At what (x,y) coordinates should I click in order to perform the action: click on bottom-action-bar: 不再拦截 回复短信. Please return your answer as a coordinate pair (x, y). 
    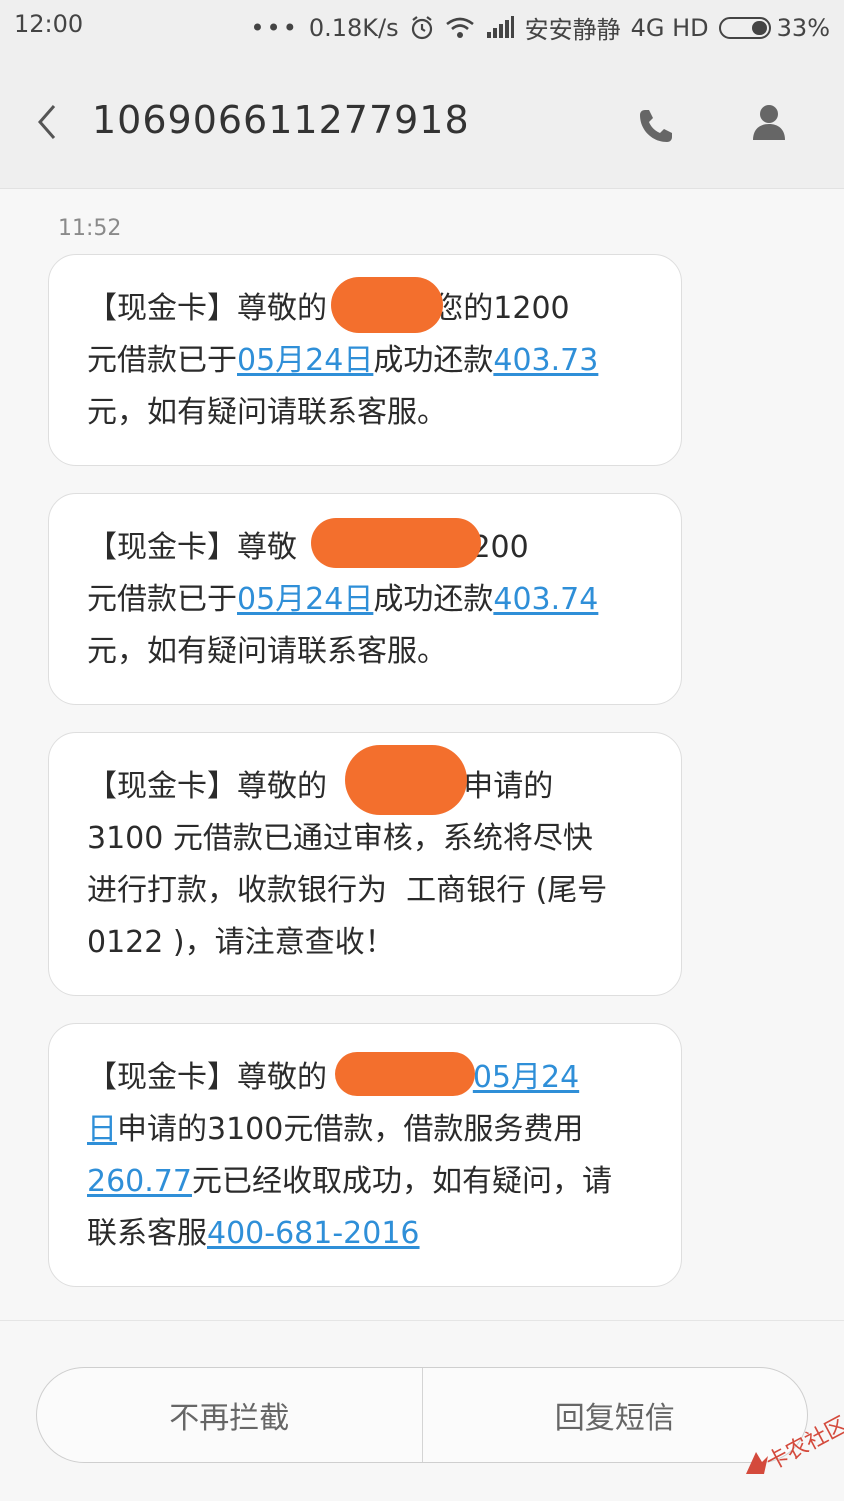
    Looking at the image, I should click on (422, 1410).